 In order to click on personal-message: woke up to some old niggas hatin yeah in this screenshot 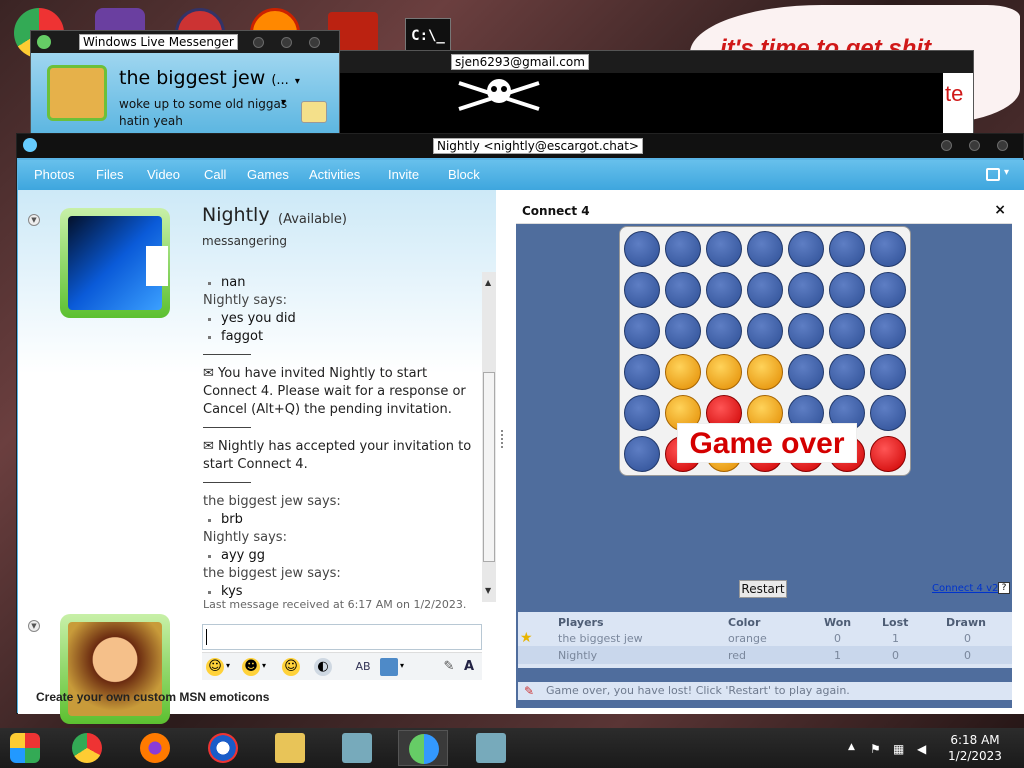, I will do `click(204, 113)`.